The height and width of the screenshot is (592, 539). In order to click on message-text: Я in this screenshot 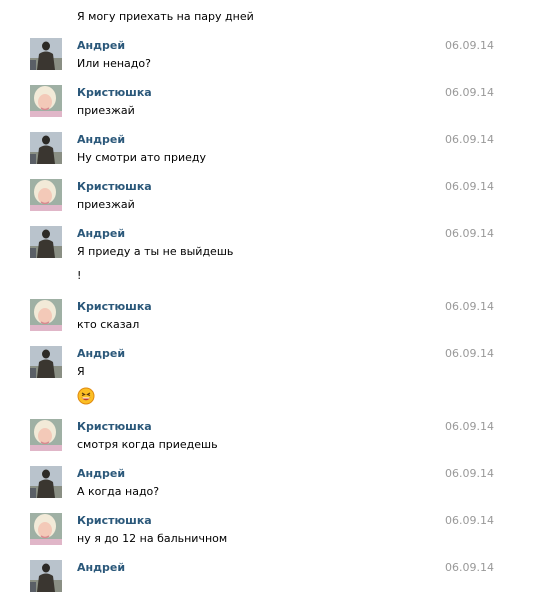, I will do `click(81, 371)`.